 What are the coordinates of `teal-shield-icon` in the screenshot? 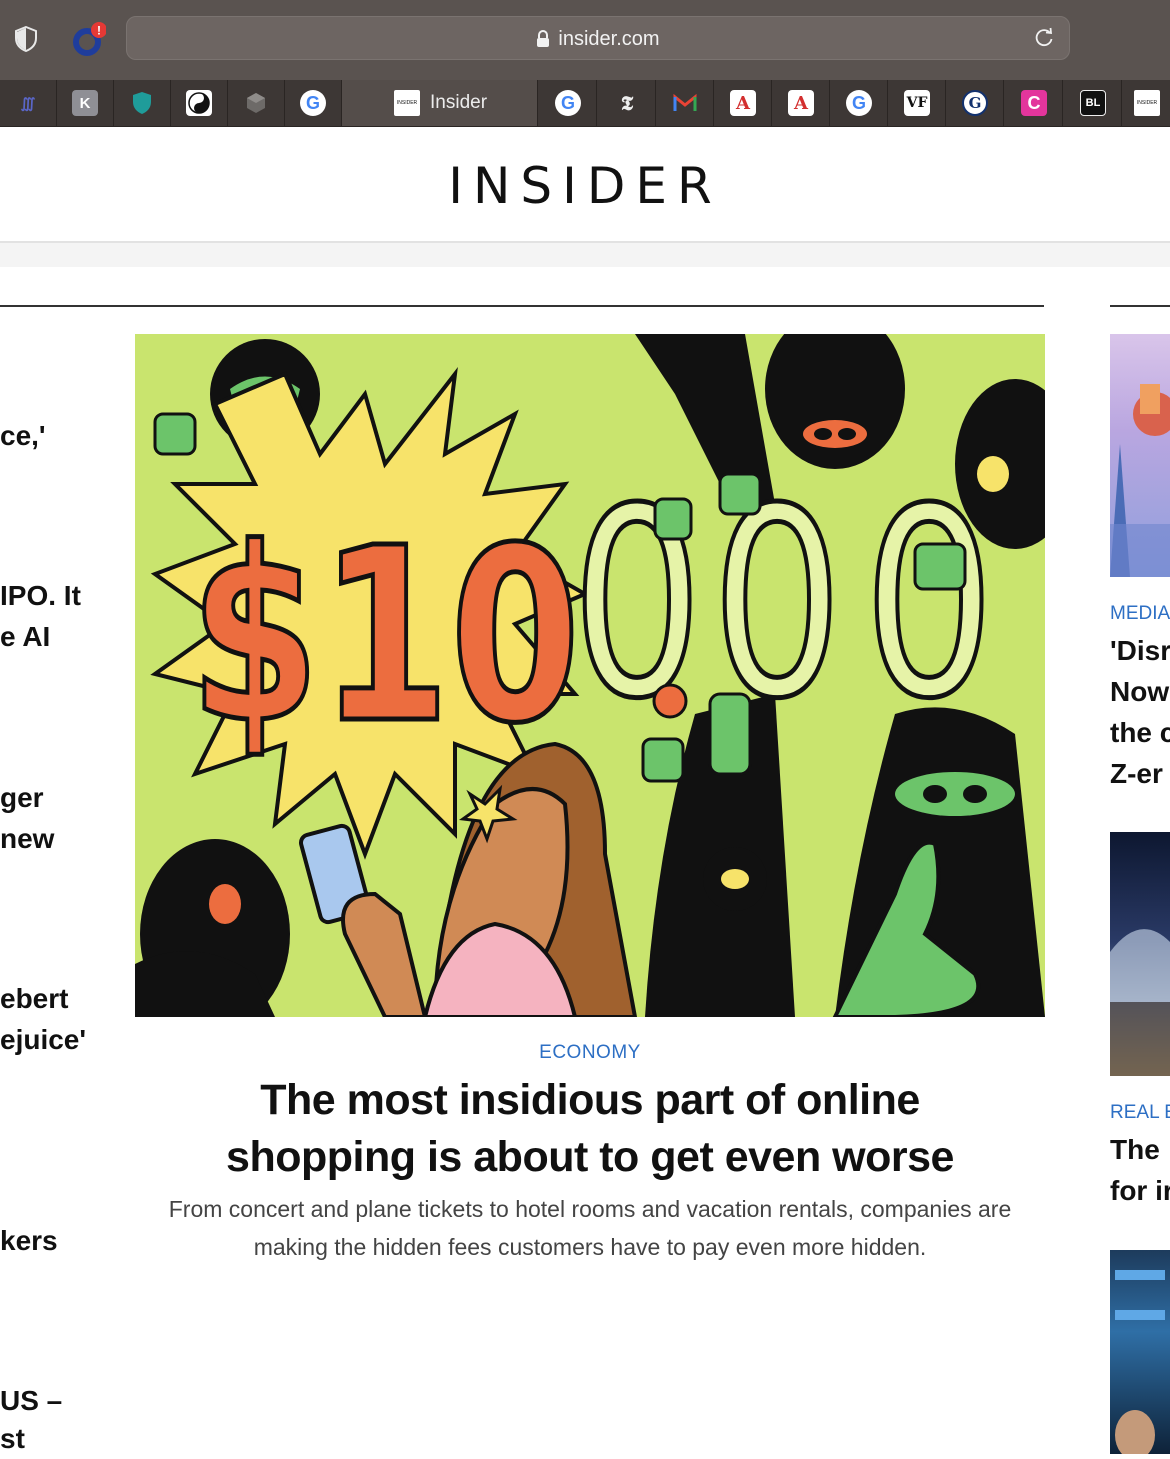 It's located at (142, 103).